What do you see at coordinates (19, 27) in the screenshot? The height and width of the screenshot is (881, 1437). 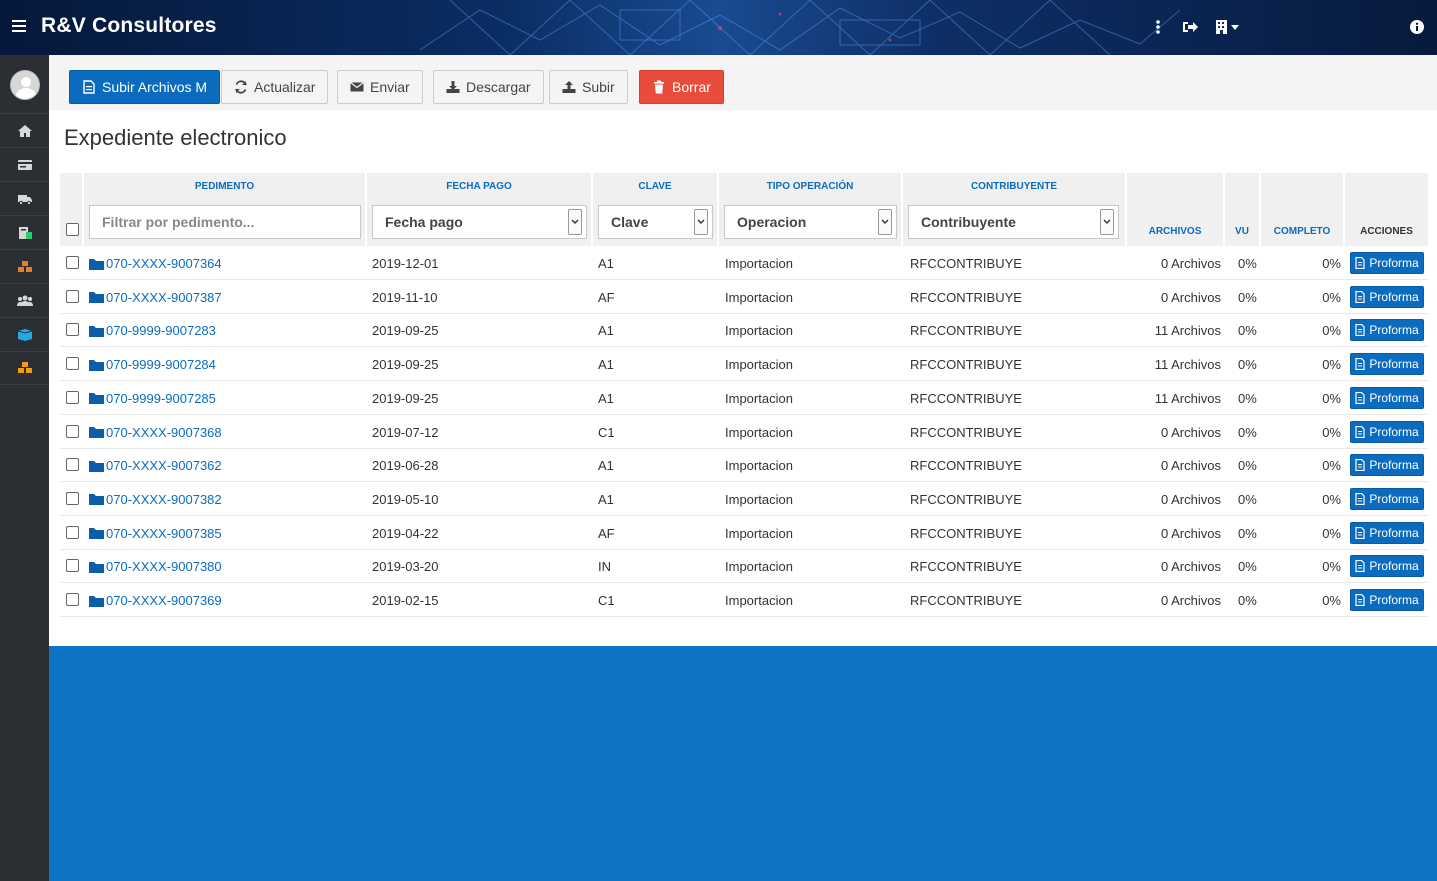 I see `menu-toggle-icon` at bounding box center [19, 27].